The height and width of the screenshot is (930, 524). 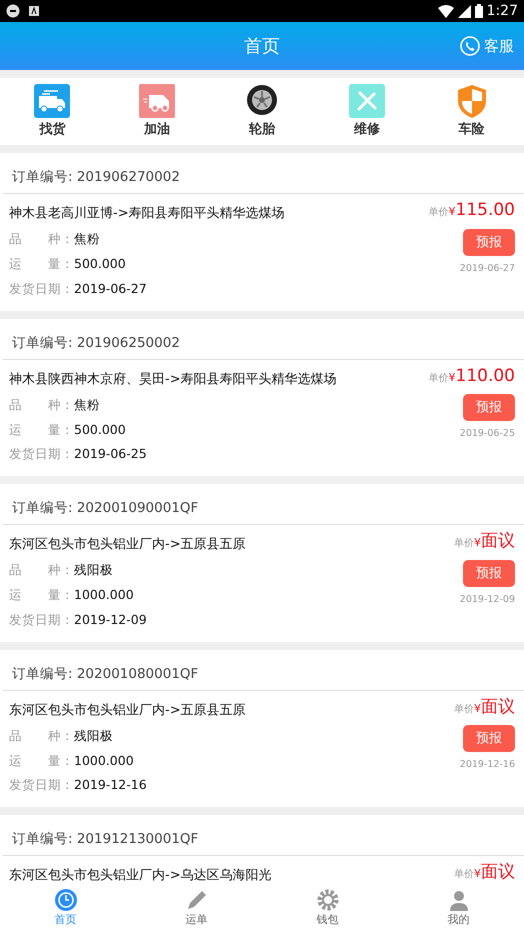 I want to click on order-number: 订单编号: 202001090001QF, so click(x=263, y=505).